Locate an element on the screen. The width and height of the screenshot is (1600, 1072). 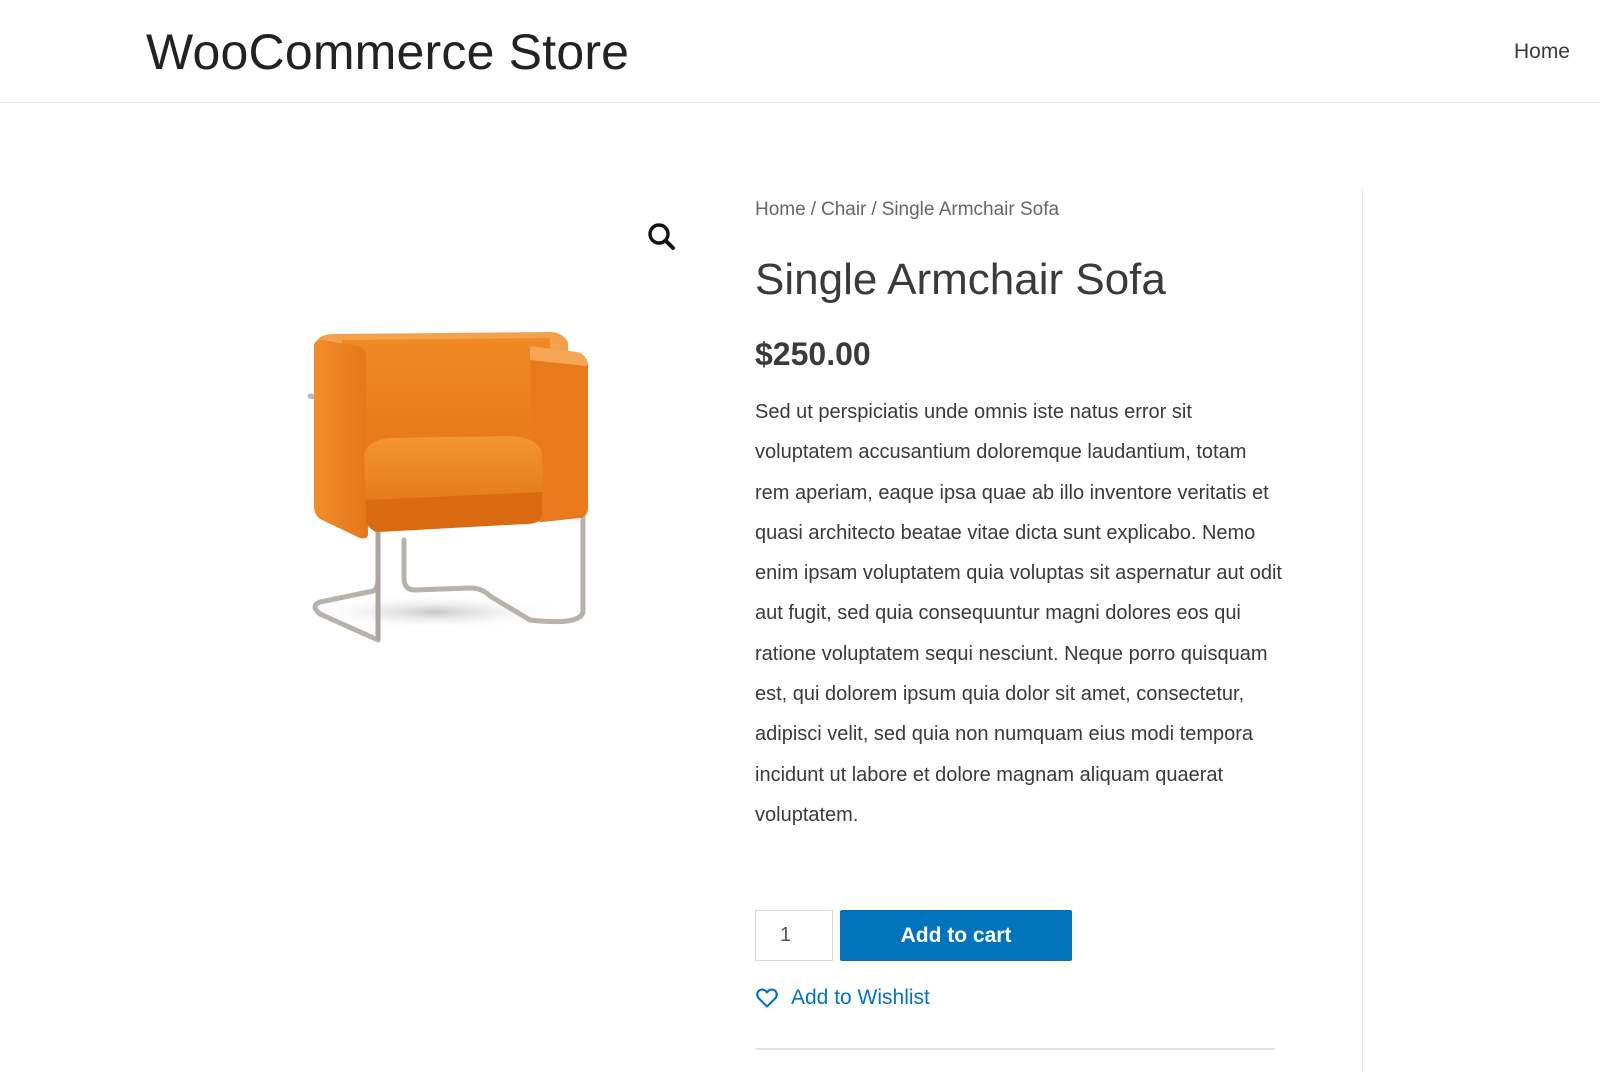
nav-item-home: Home is located at coordinates (1542, 51).